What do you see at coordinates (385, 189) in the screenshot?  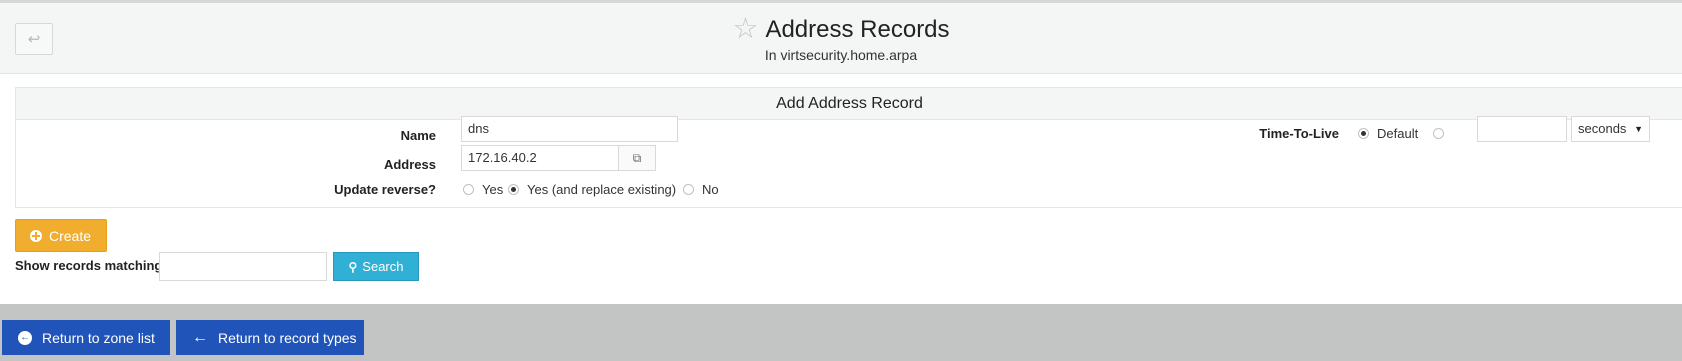 I see `update-reverse-label: Update reverse?` at bounding box center [385, 189].